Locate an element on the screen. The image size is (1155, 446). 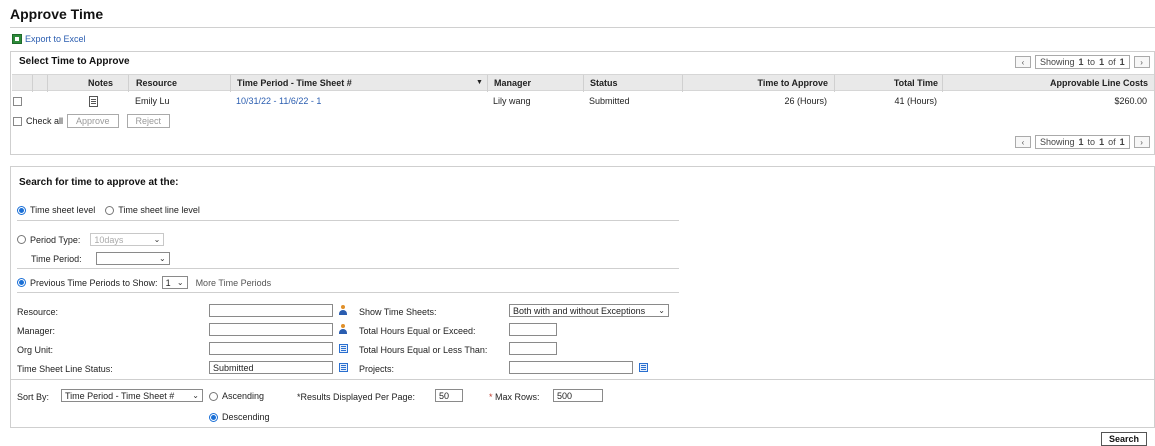
time-sheet-level-radio is located at coordinates (21, 210).